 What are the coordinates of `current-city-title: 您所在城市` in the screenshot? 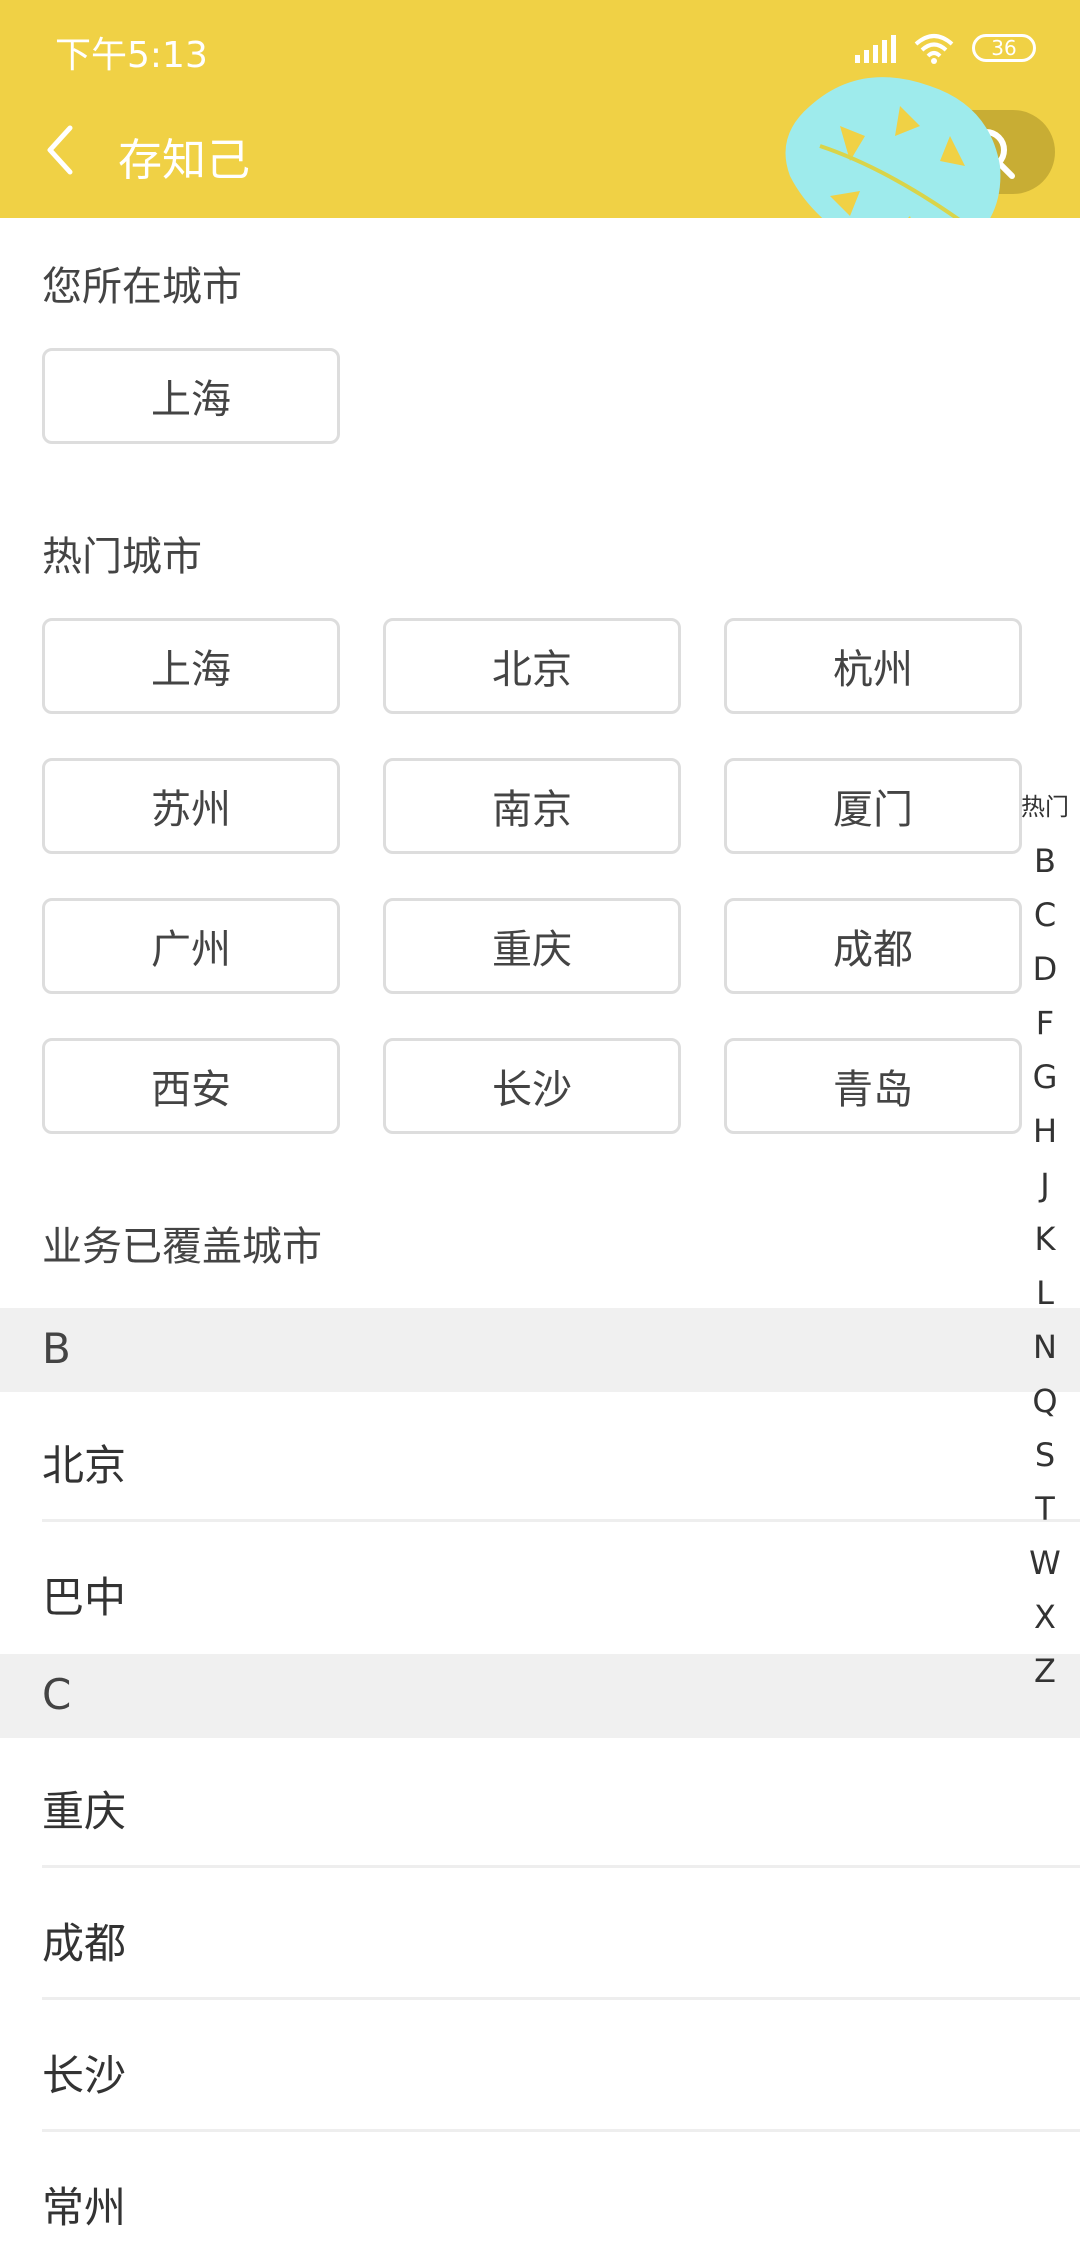 It's located at (142, 287).